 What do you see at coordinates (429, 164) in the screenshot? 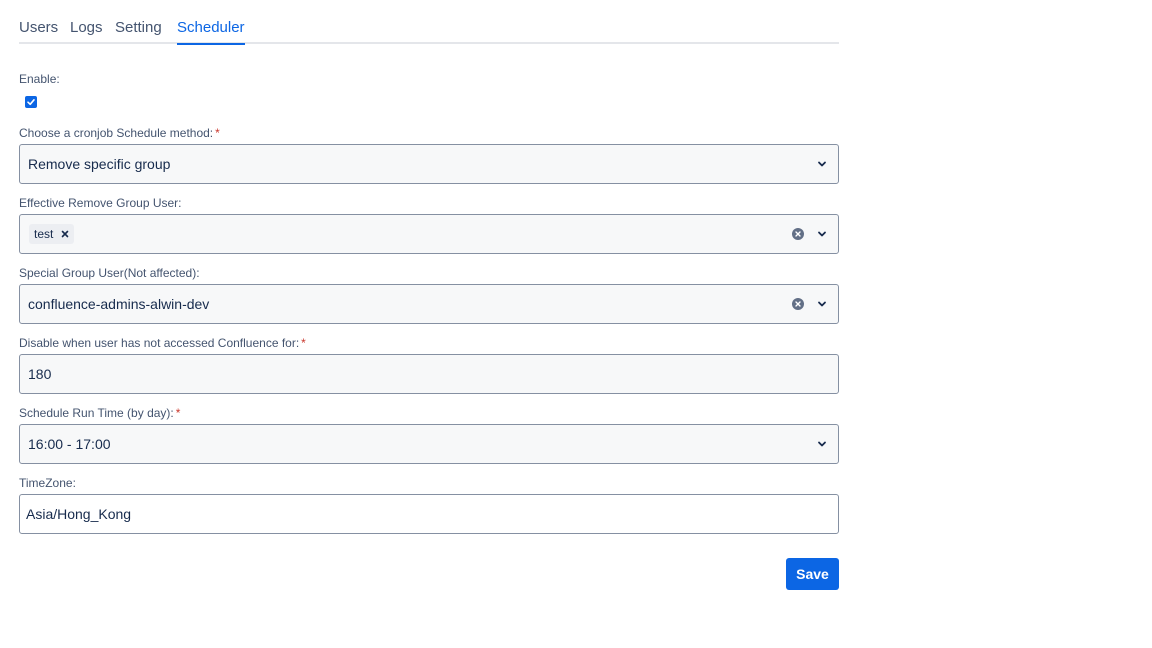
I see `schedule-method-select: Remove specific group` at bounding box center [429, 164].